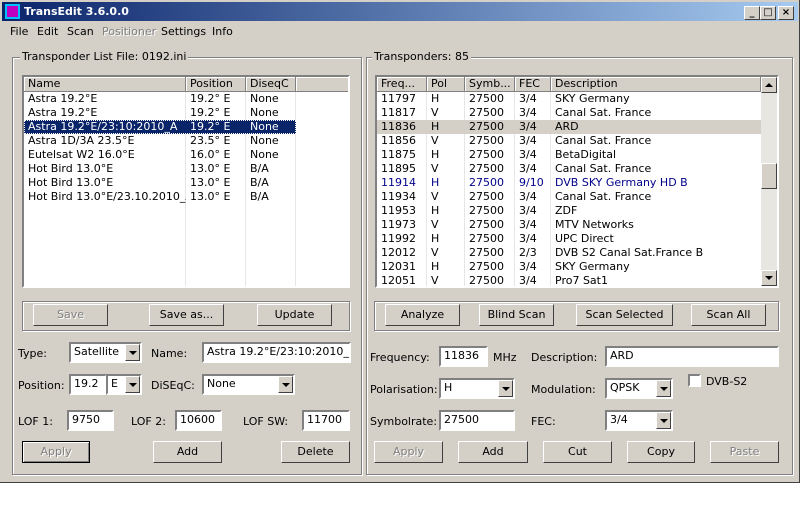 This screenshot has width=800, height=512. I want to click on lofsw-field: 11700, so click(326, 420).